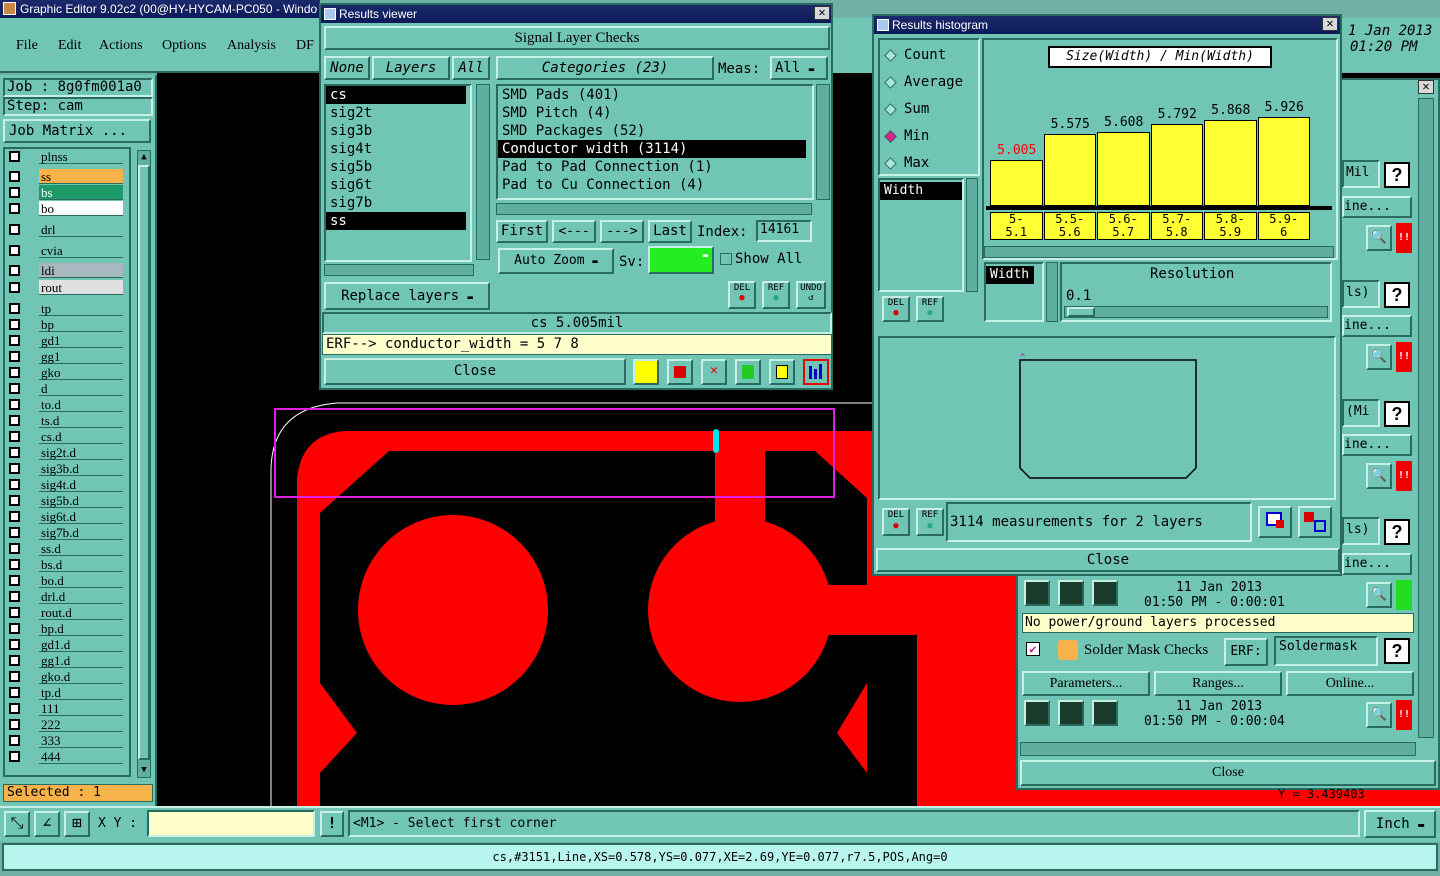 The width and height of the screenshot is (1440, 876). I want to click on layers-list-hscroll, so click(399, 270).